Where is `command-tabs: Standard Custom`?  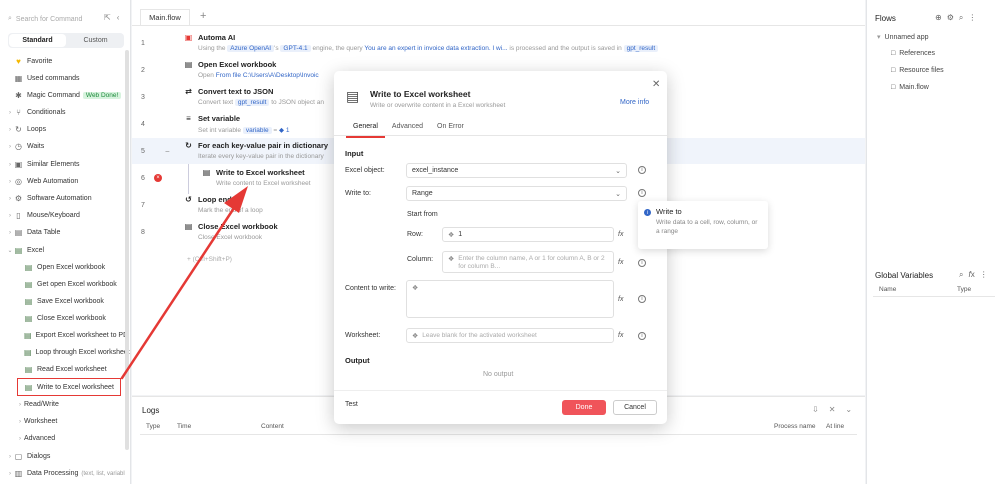 command-tabs: Standard Custom is located at coordinates (66, 40).